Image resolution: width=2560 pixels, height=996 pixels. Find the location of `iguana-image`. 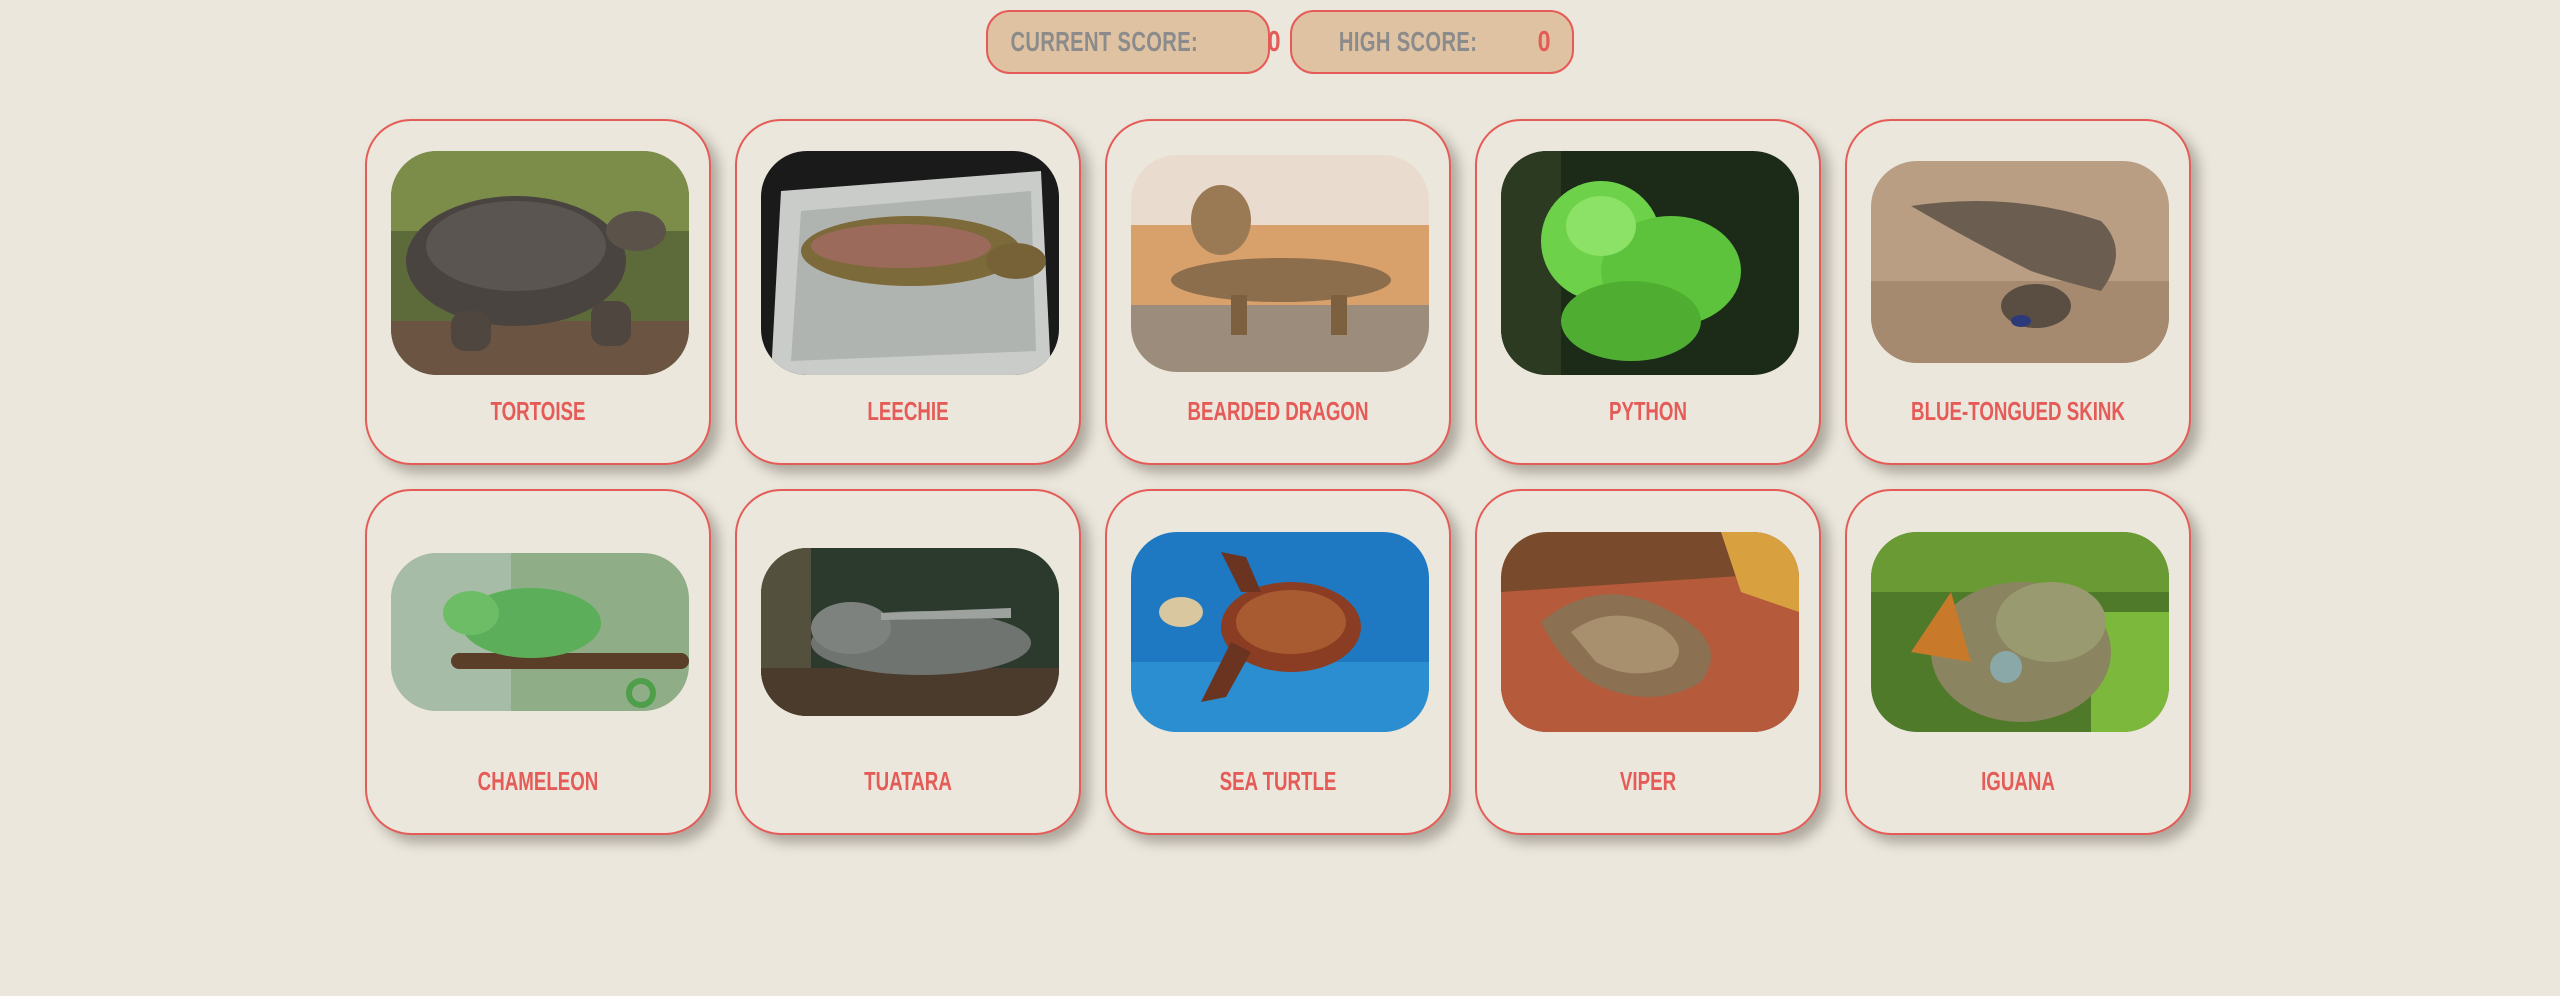

iguana-image is located at coordinates (2020, 632).